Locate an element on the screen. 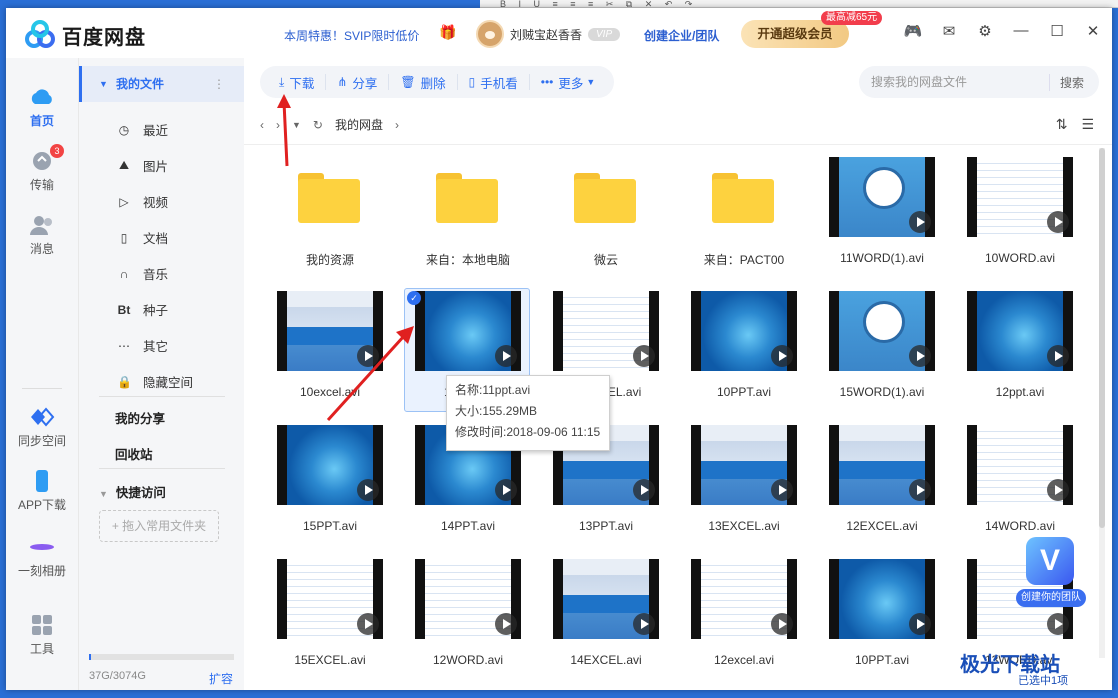 This screenshot has height=698, width=1118. folder-item: 我的资源 is located at coordinates (329, 216).